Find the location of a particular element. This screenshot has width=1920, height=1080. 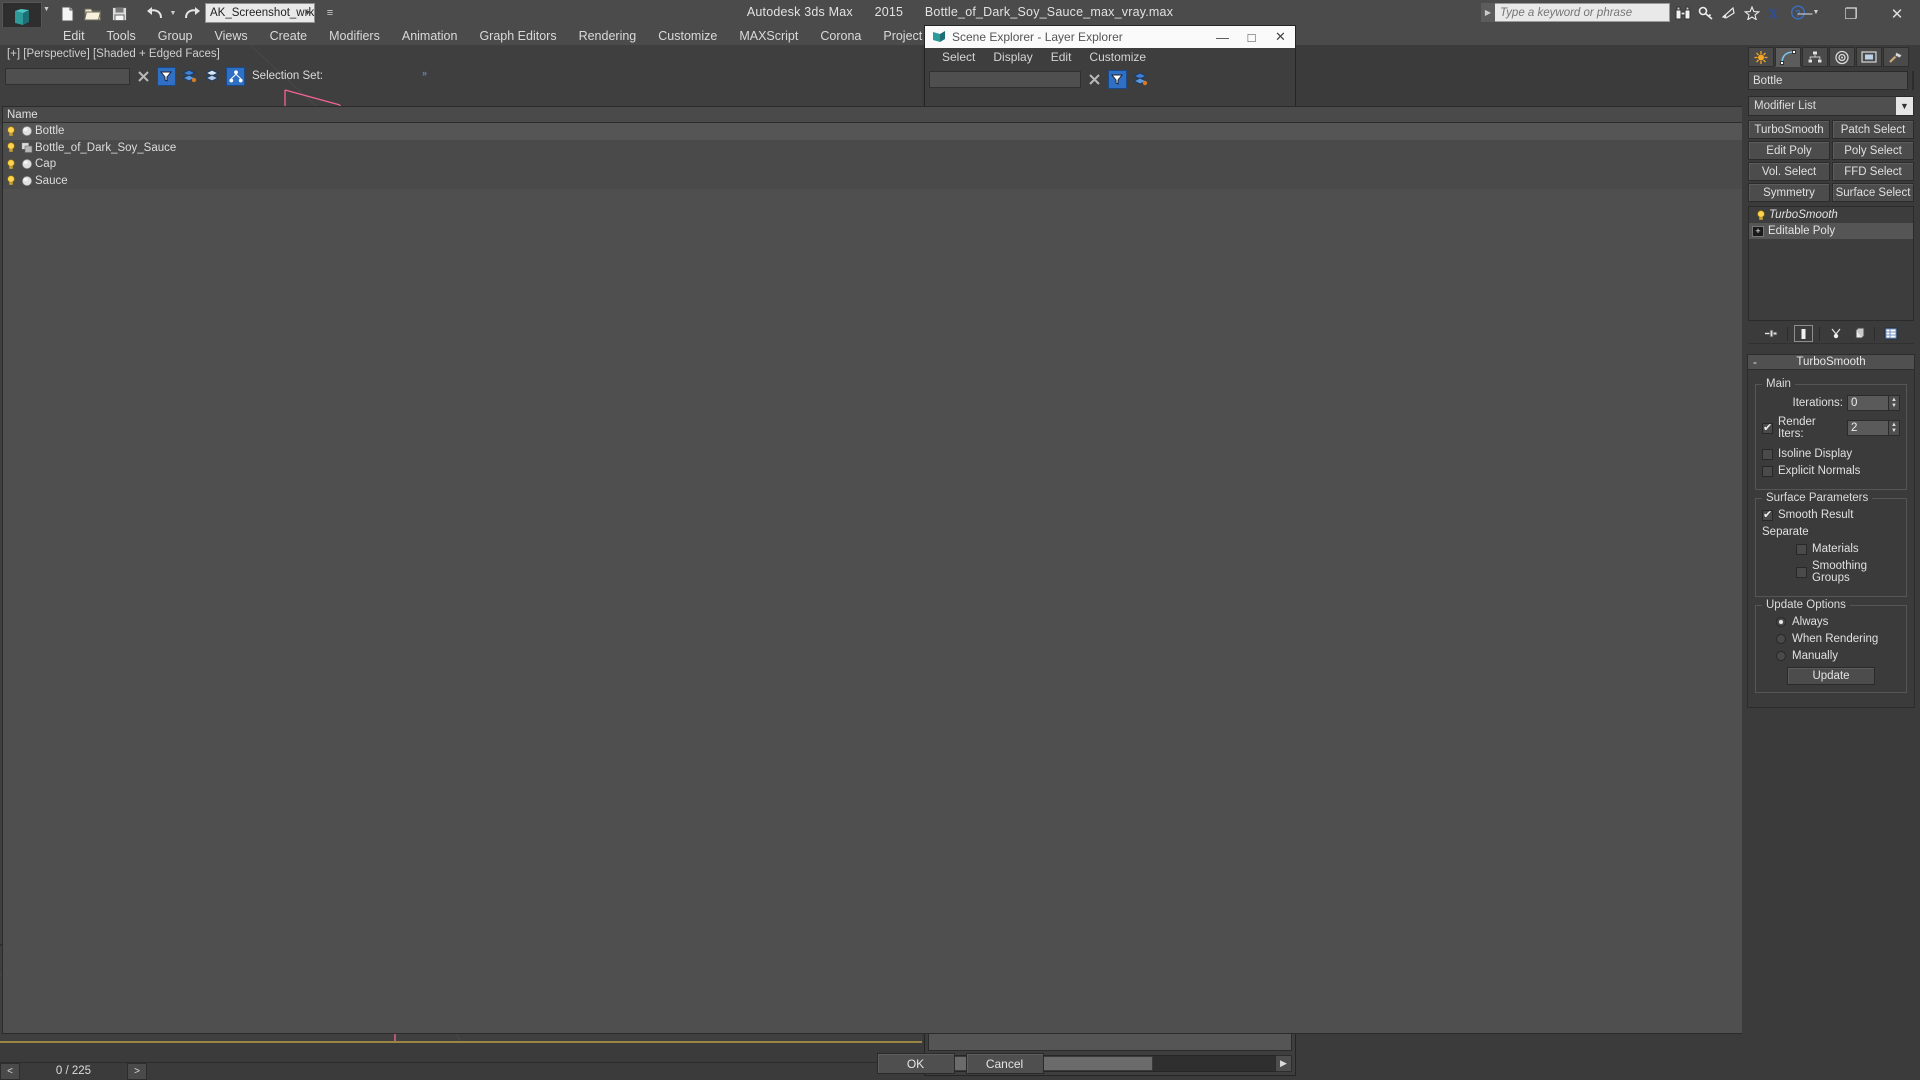

tab-display is located at coordinates (1869, 57).